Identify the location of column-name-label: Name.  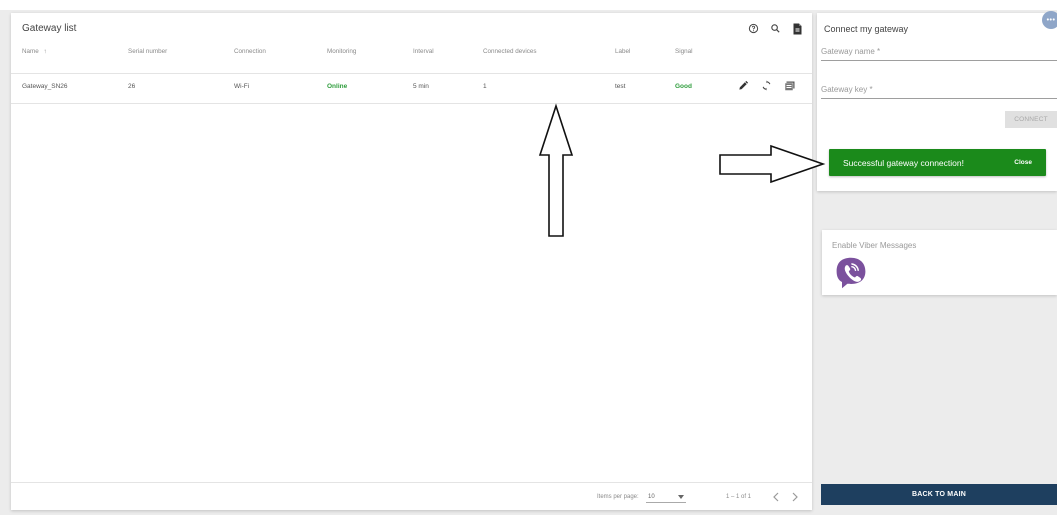
(30, 51).